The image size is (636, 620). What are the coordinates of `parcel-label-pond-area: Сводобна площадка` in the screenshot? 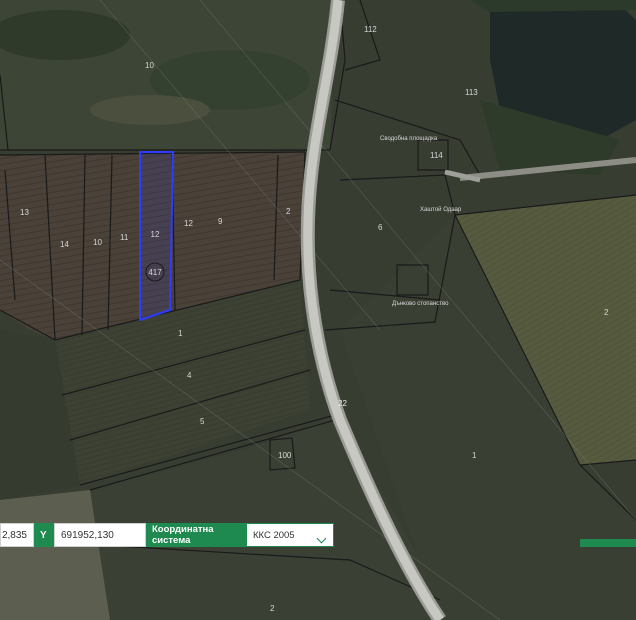 It's located at (409, 139).